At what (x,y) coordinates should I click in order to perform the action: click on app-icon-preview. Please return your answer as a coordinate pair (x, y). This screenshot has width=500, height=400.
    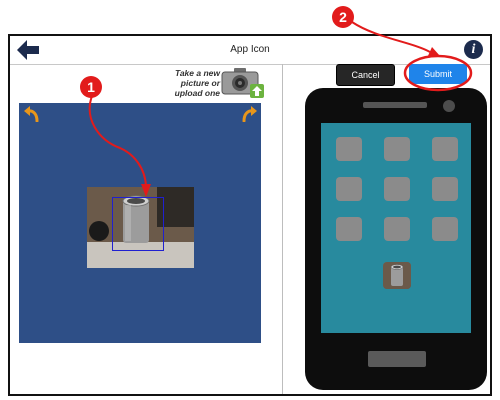
    Looking at the image, I should click on (397, 275).